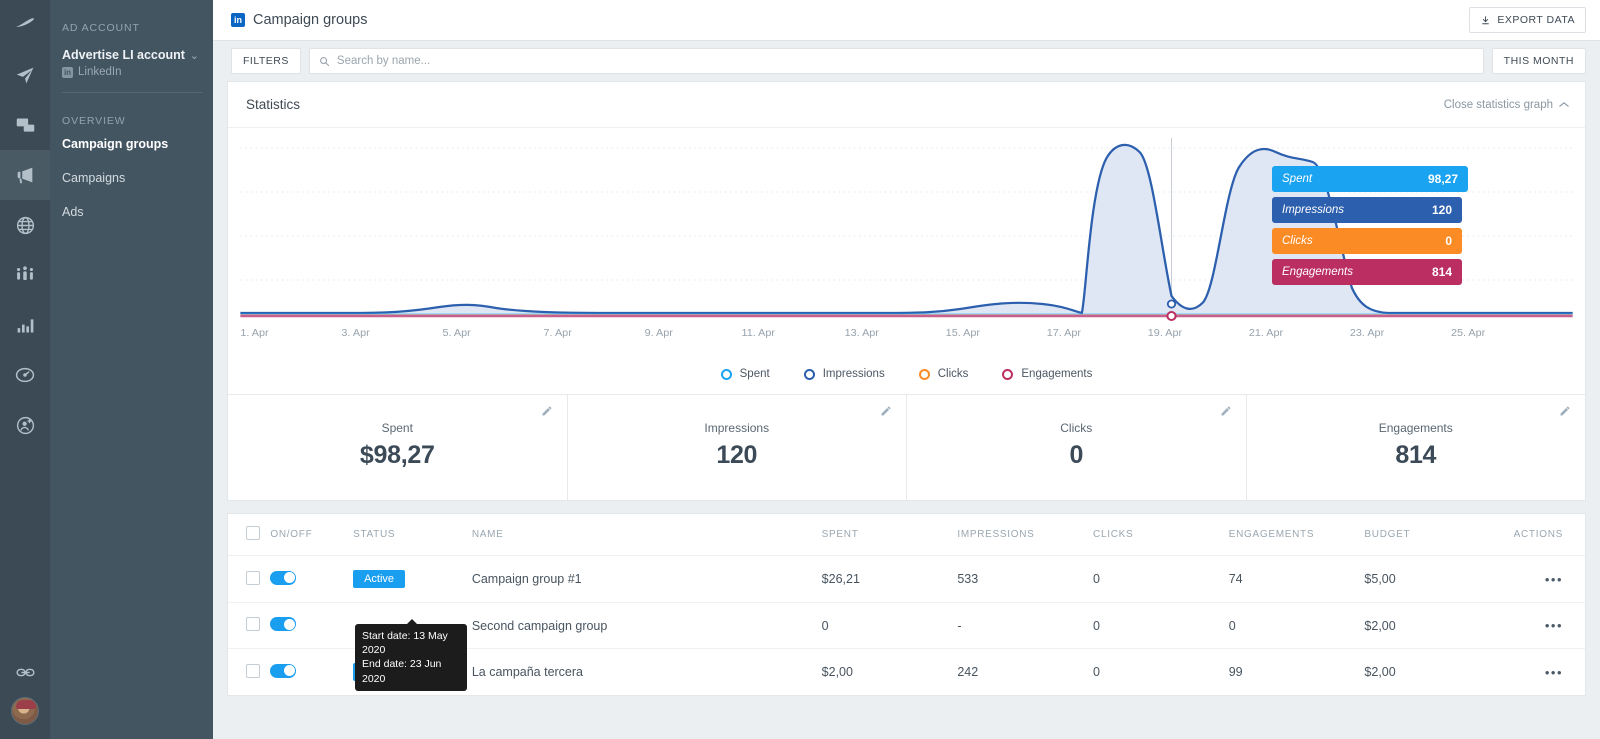  Describe the element at coordinates (25, 375) in the screenshot. I see `gauge-icon` at that location.